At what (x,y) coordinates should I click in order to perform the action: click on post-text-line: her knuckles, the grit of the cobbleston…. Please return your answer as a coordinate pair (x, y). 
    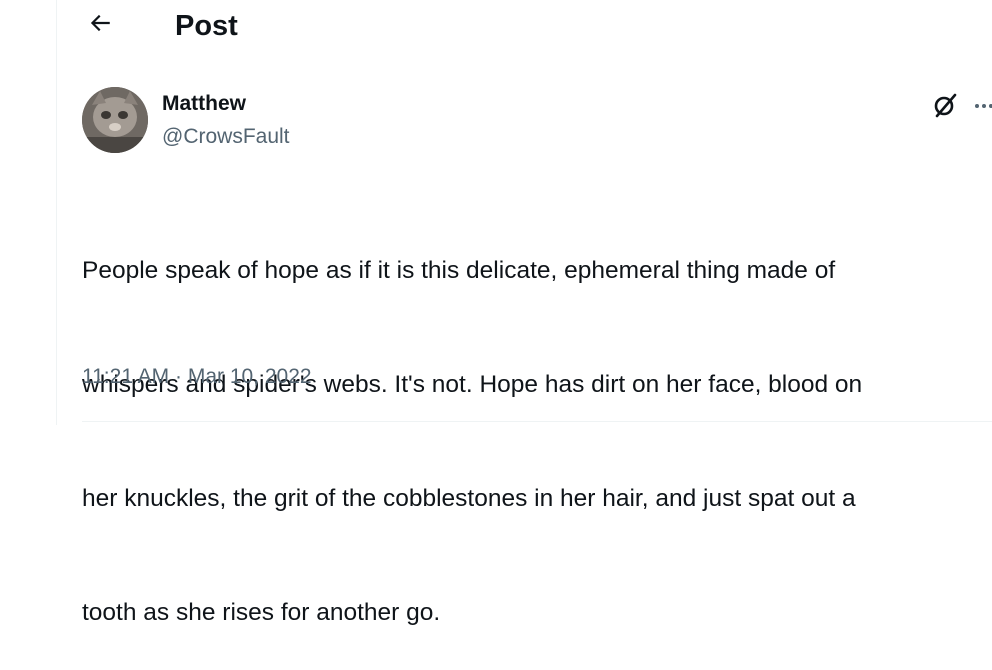
    Looking at the image, I should click on (469, 498).